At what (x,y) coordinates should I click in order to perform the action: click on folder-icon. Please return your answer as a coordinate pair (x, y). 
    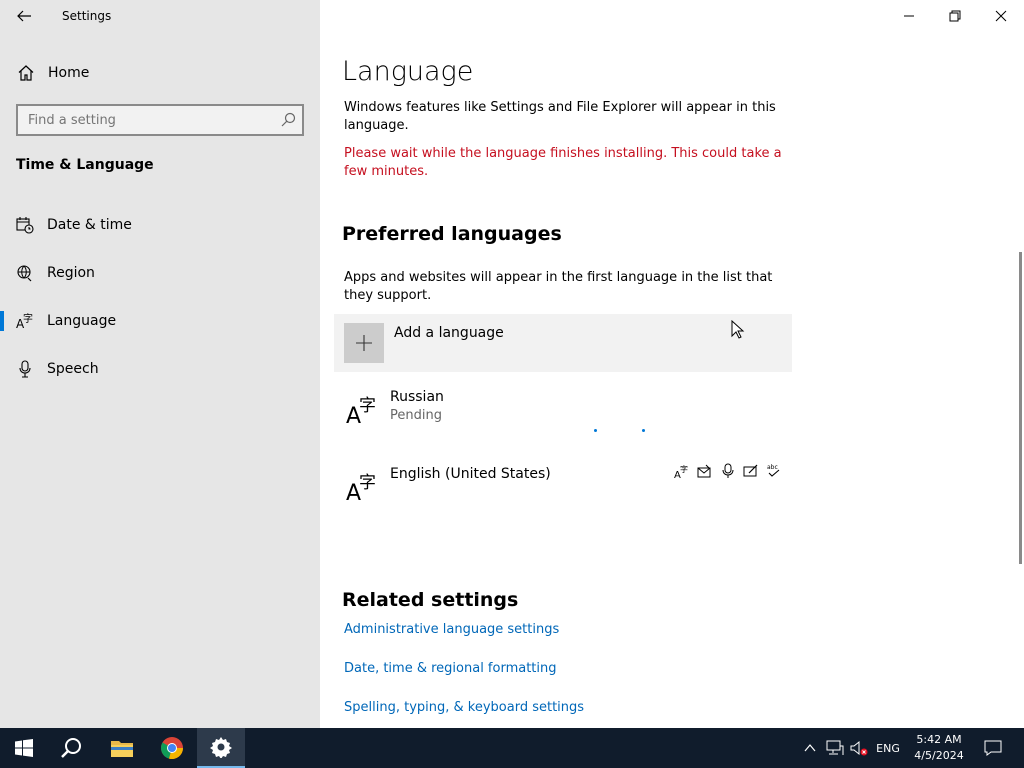
    Looking at the image, I should click on (122, 749).